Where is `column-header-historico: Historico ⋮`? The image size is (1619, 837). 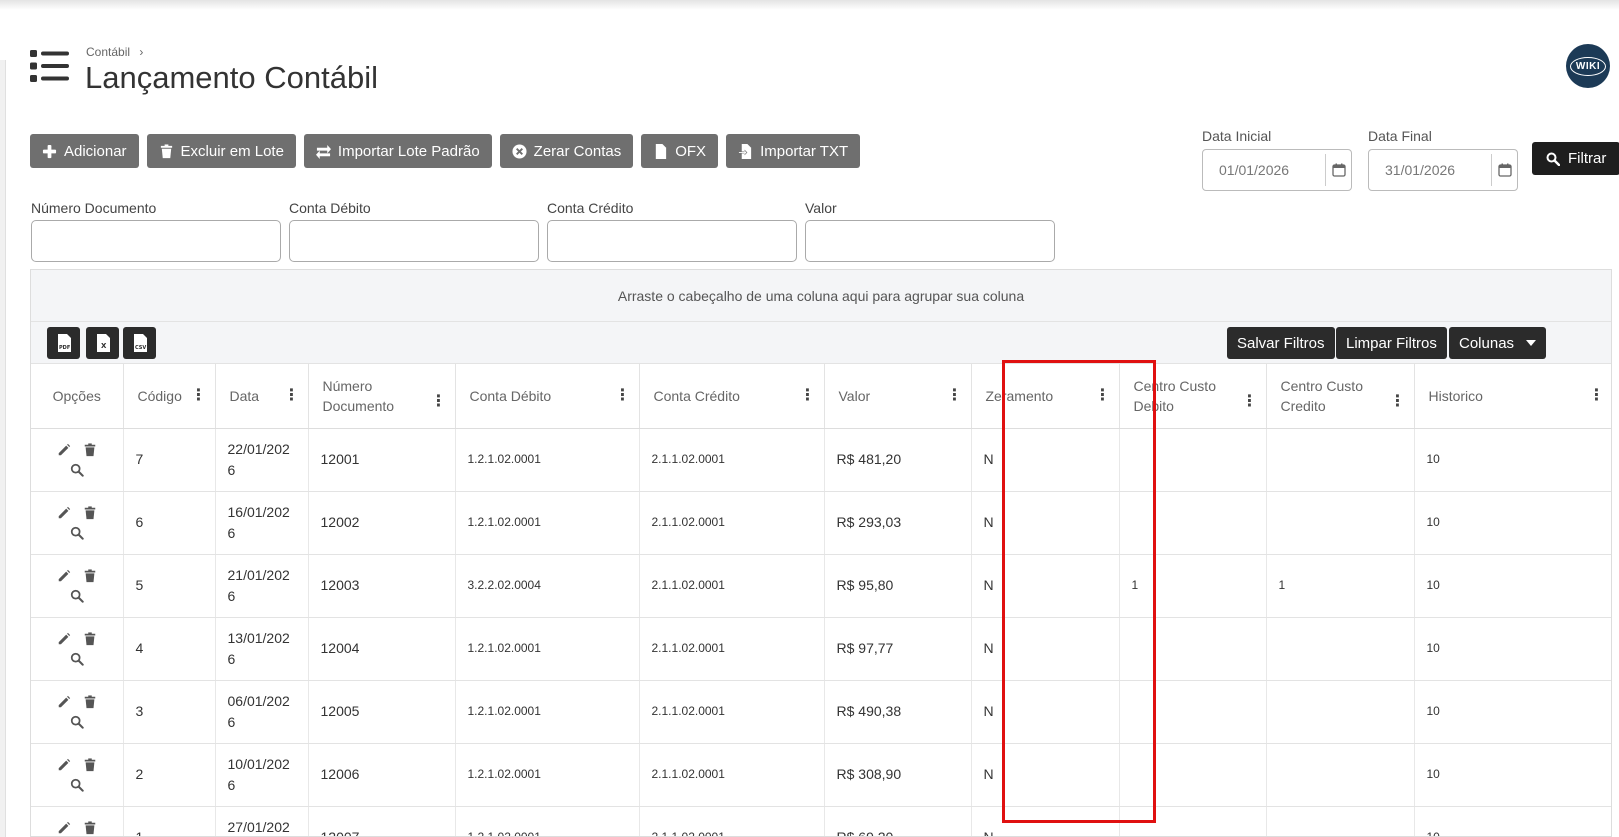
column-header-historico: Historico ⋮ is located at coordinates (1512, 396).